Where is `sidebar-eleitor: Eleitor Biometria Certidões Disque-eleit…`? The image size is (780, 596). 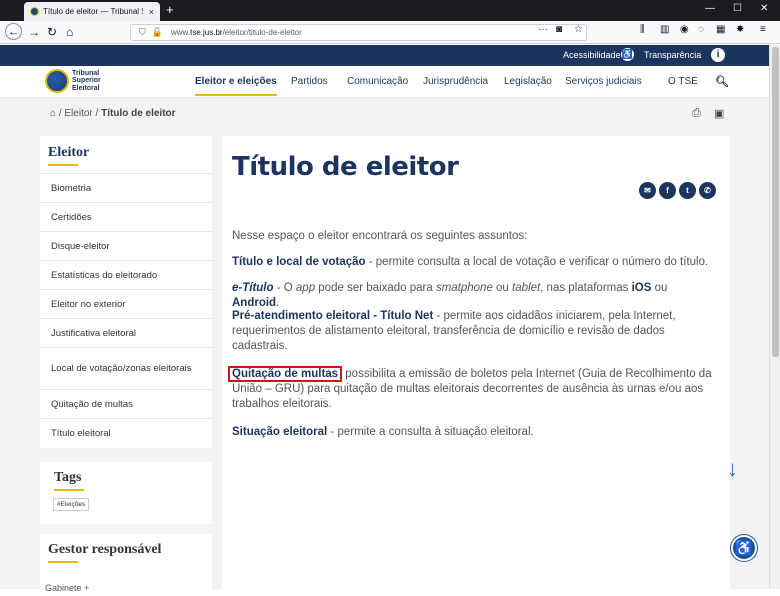
sidebar-eleitor: Eleitor Biometria Certidões Disque-eleit… is located at coordinates (126, 292).